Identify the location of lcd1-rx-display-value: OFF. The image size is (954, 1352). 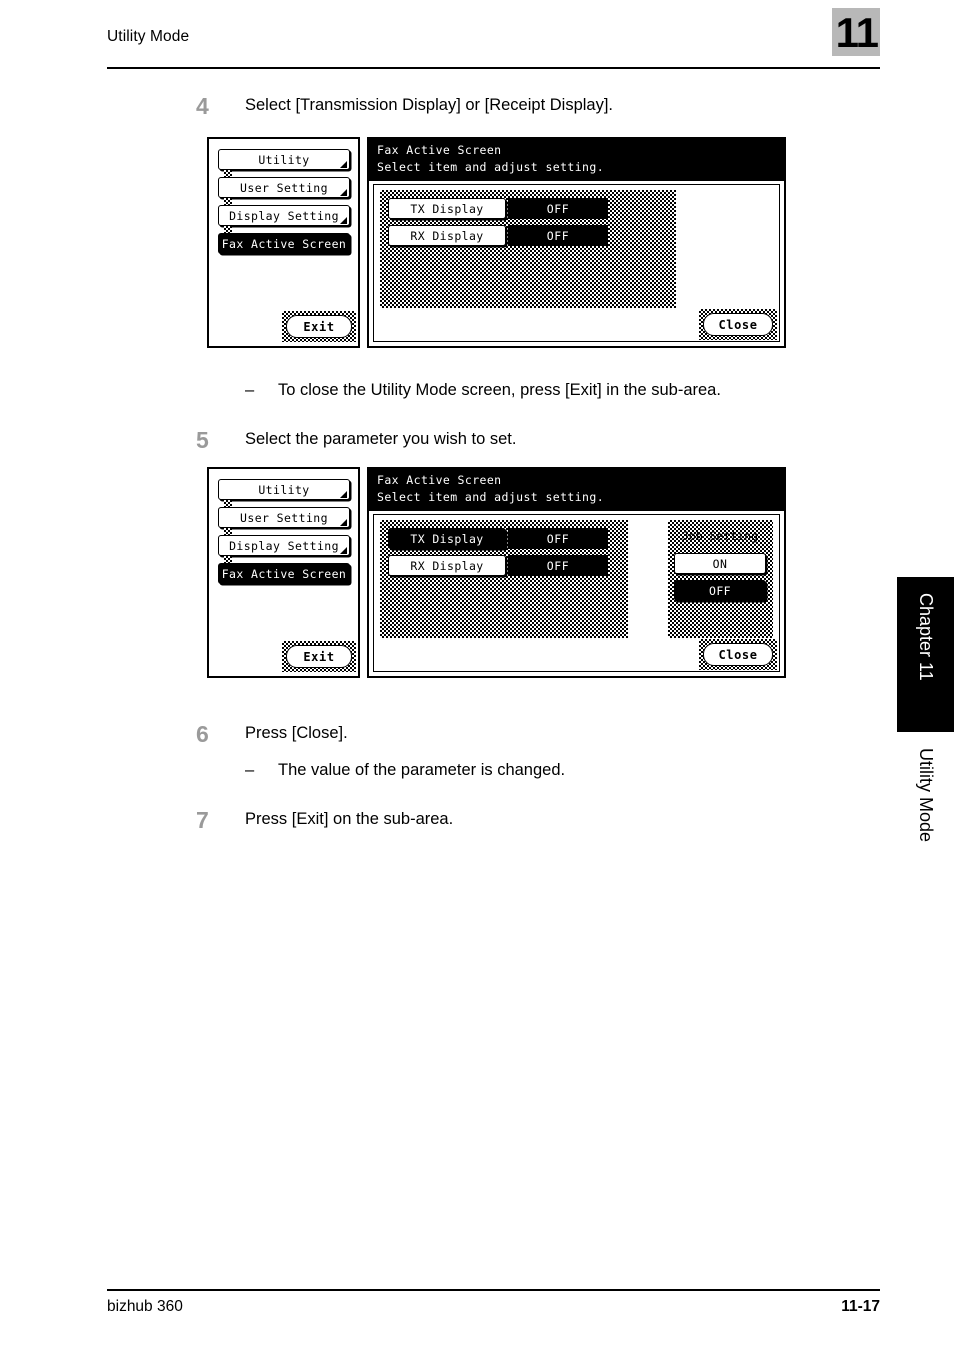
(558, 235).